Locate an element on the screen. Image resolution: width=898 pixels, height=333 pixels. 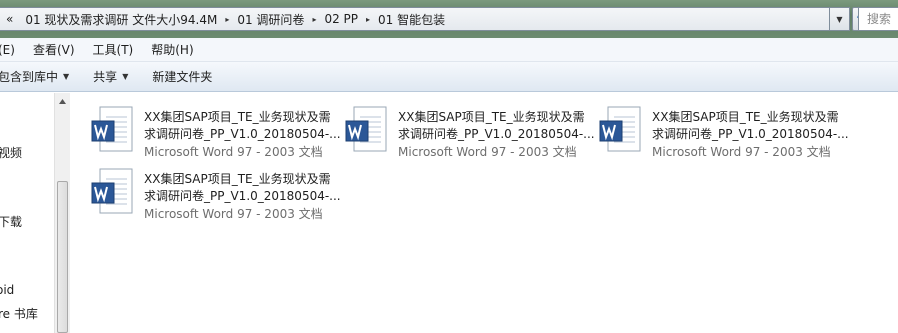
menu-help: 帮助(H) is located at coordinates (172, 50).